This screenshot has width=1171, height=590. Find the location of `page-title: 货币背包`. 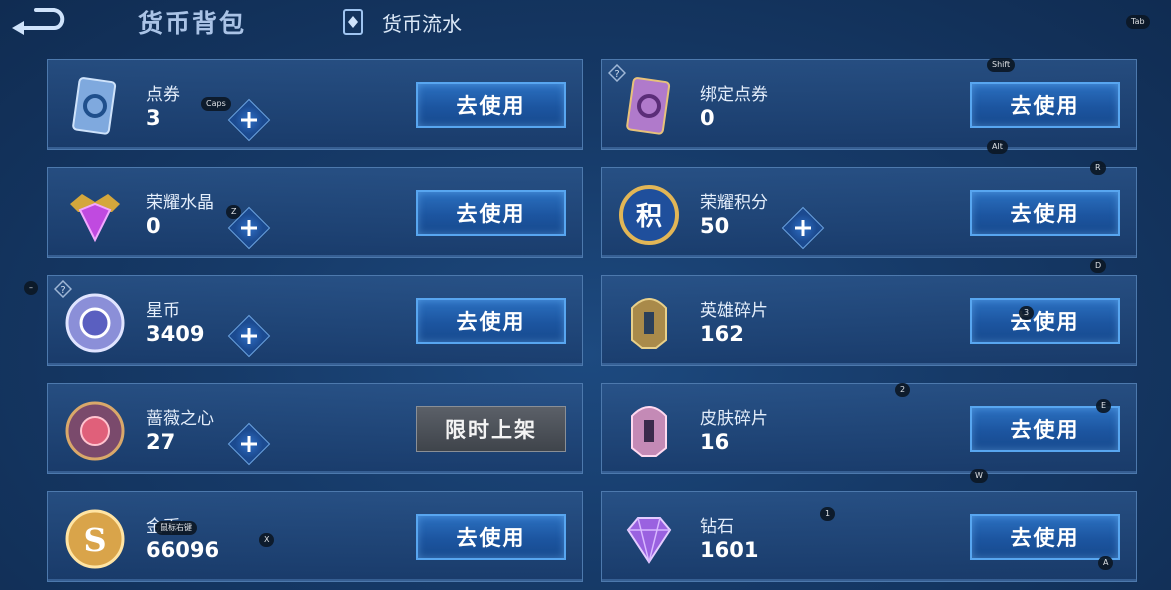

page-title: 货币背包 is located at coordinates (192, 23).